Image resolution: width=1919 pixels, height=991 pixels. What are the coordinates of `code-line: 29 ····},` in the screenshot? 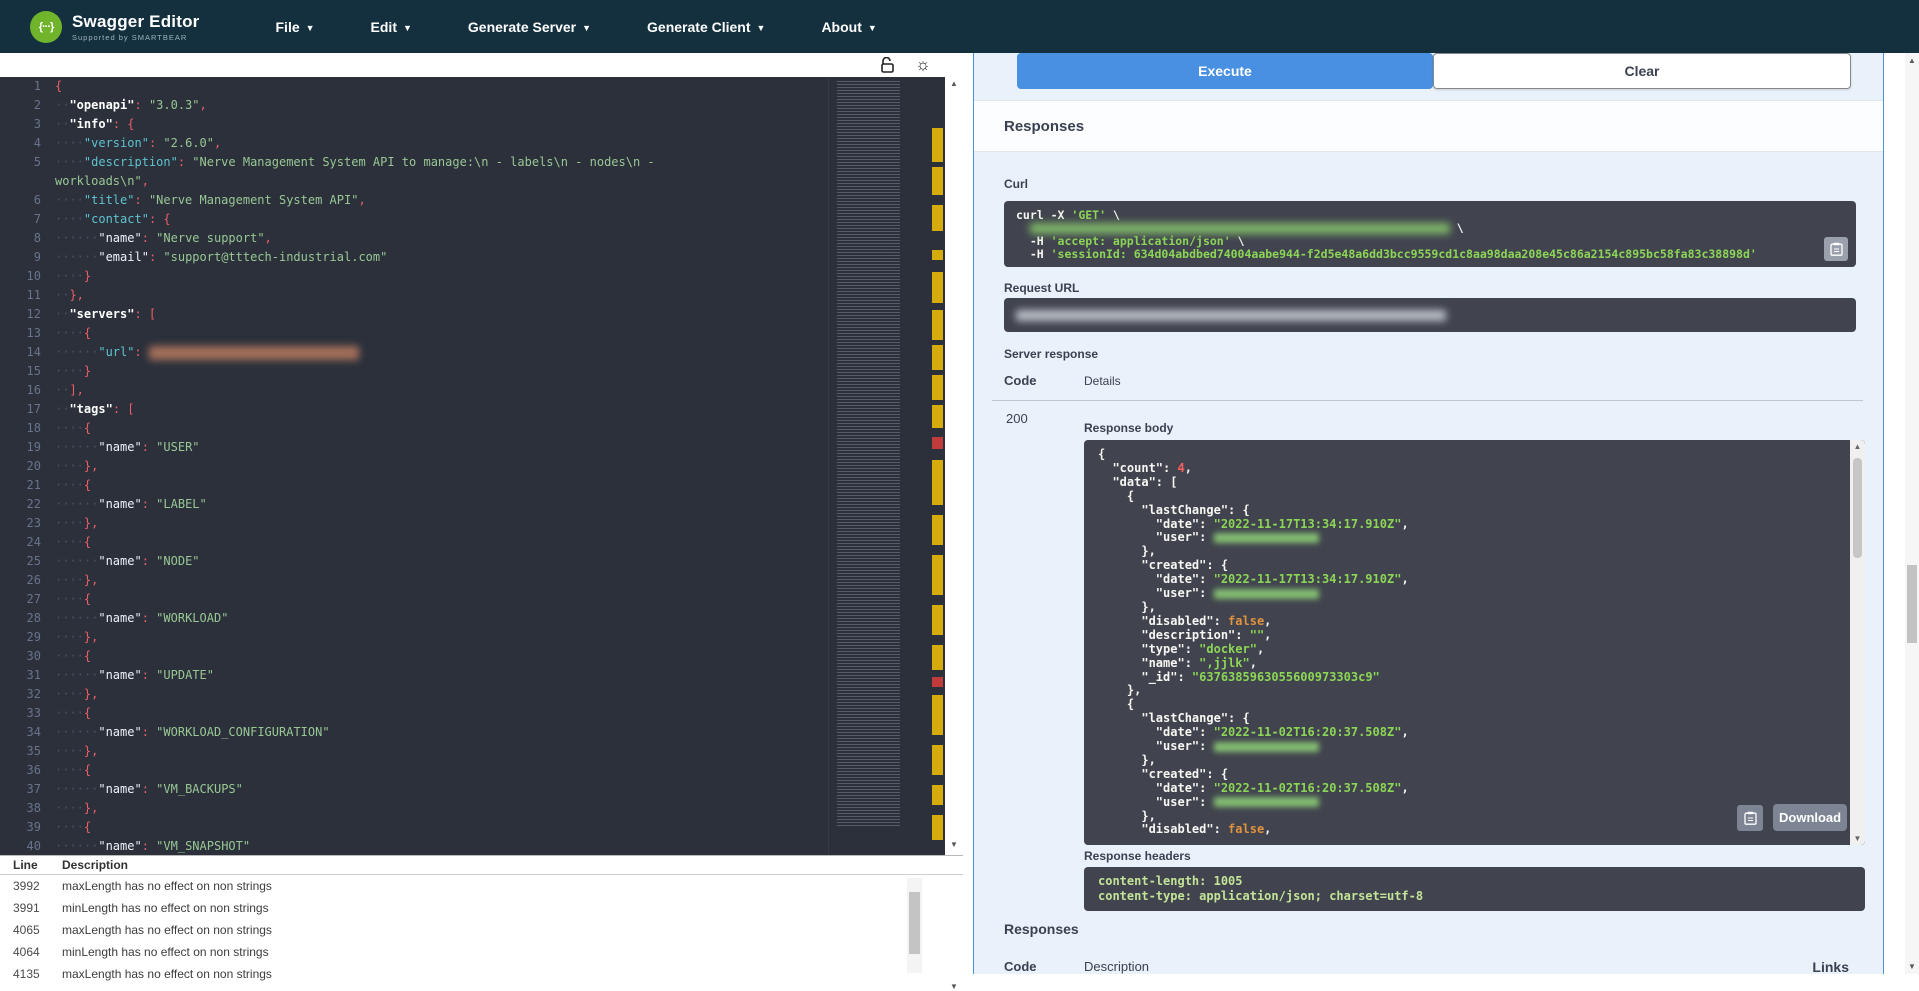 It's located at (414, 637).